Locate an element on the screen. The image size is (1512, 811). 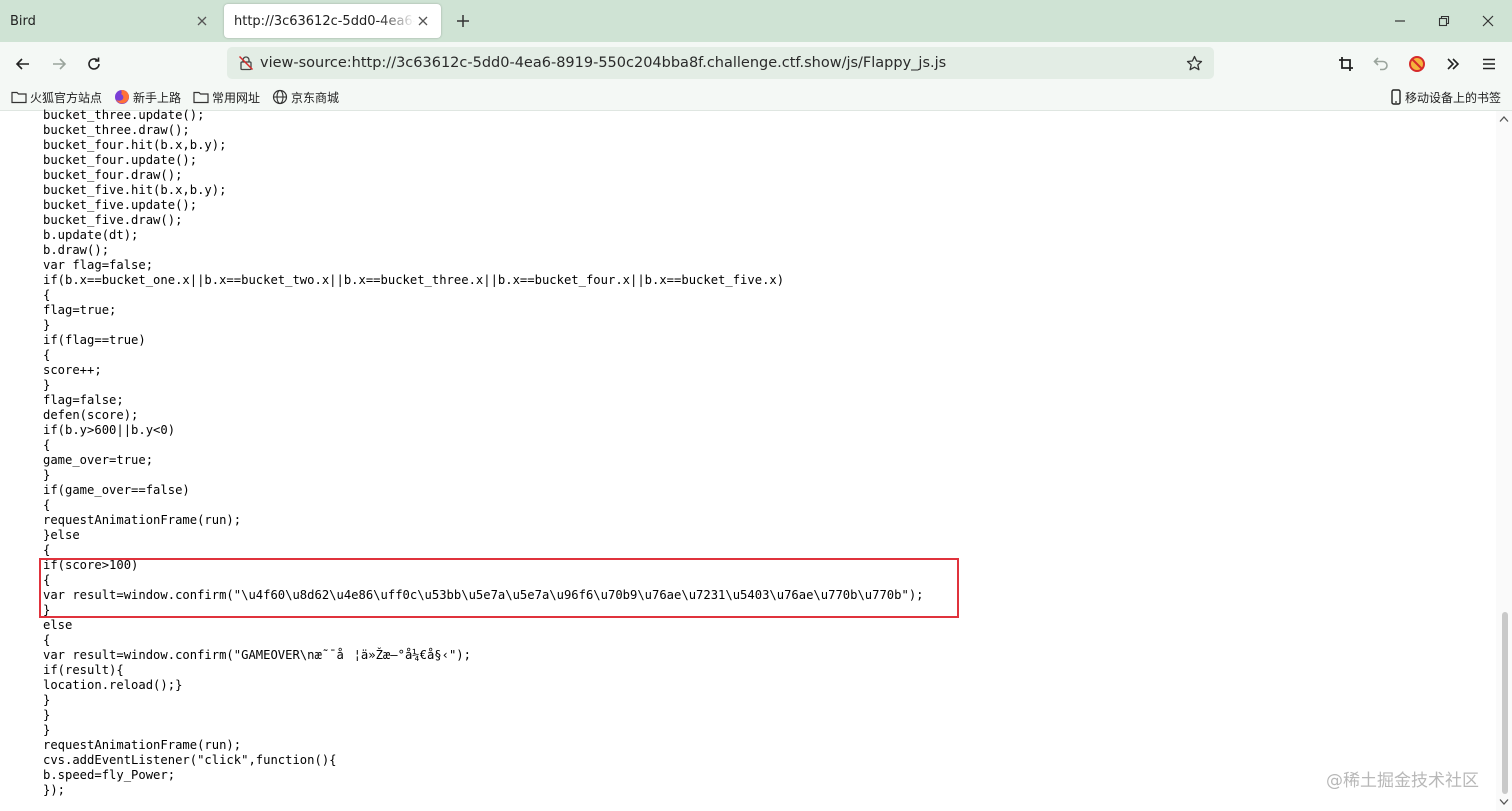
bookmark-star-icon is located at coordinates (1194, 63).